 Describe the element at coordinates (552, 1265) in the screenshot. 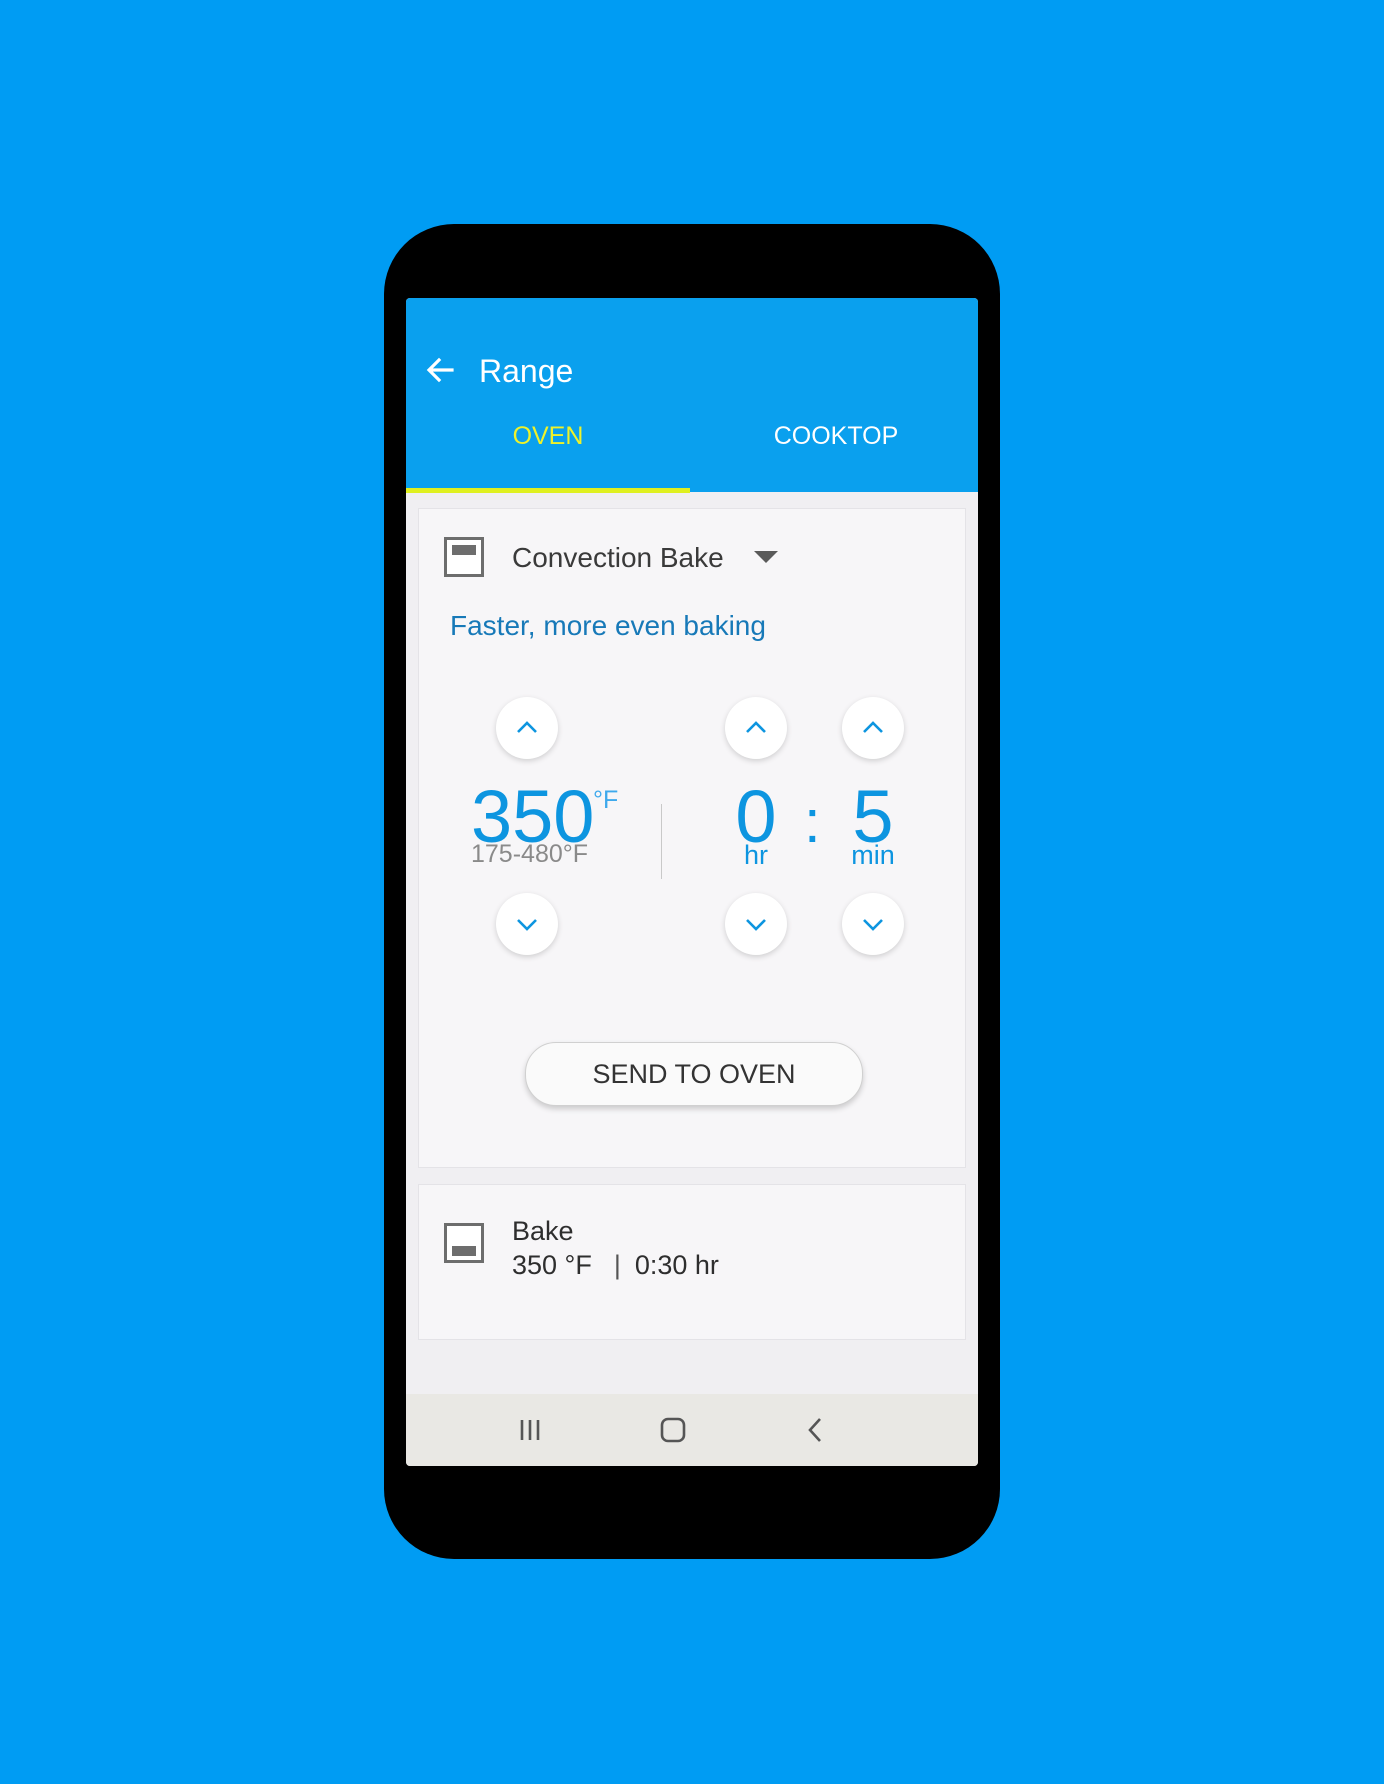

I see `recent-cook-temperature: 350 °F` at that location.